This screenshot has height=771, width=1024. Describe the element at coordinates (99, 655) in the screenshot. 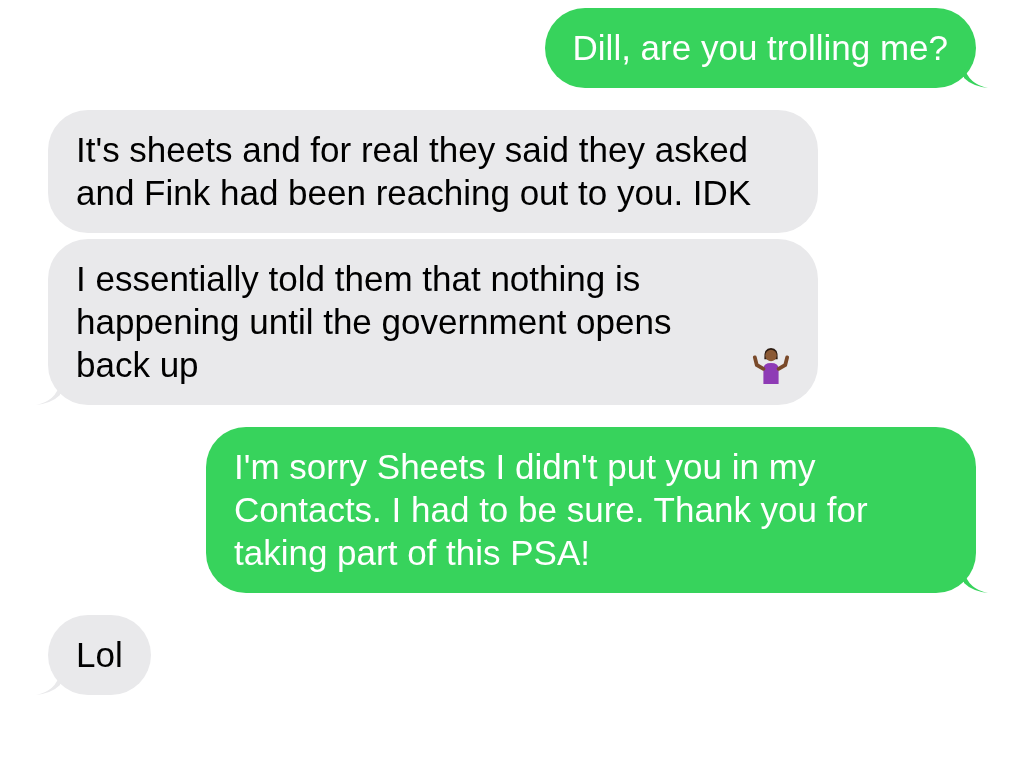

I see `message-text: Lol` at that location.